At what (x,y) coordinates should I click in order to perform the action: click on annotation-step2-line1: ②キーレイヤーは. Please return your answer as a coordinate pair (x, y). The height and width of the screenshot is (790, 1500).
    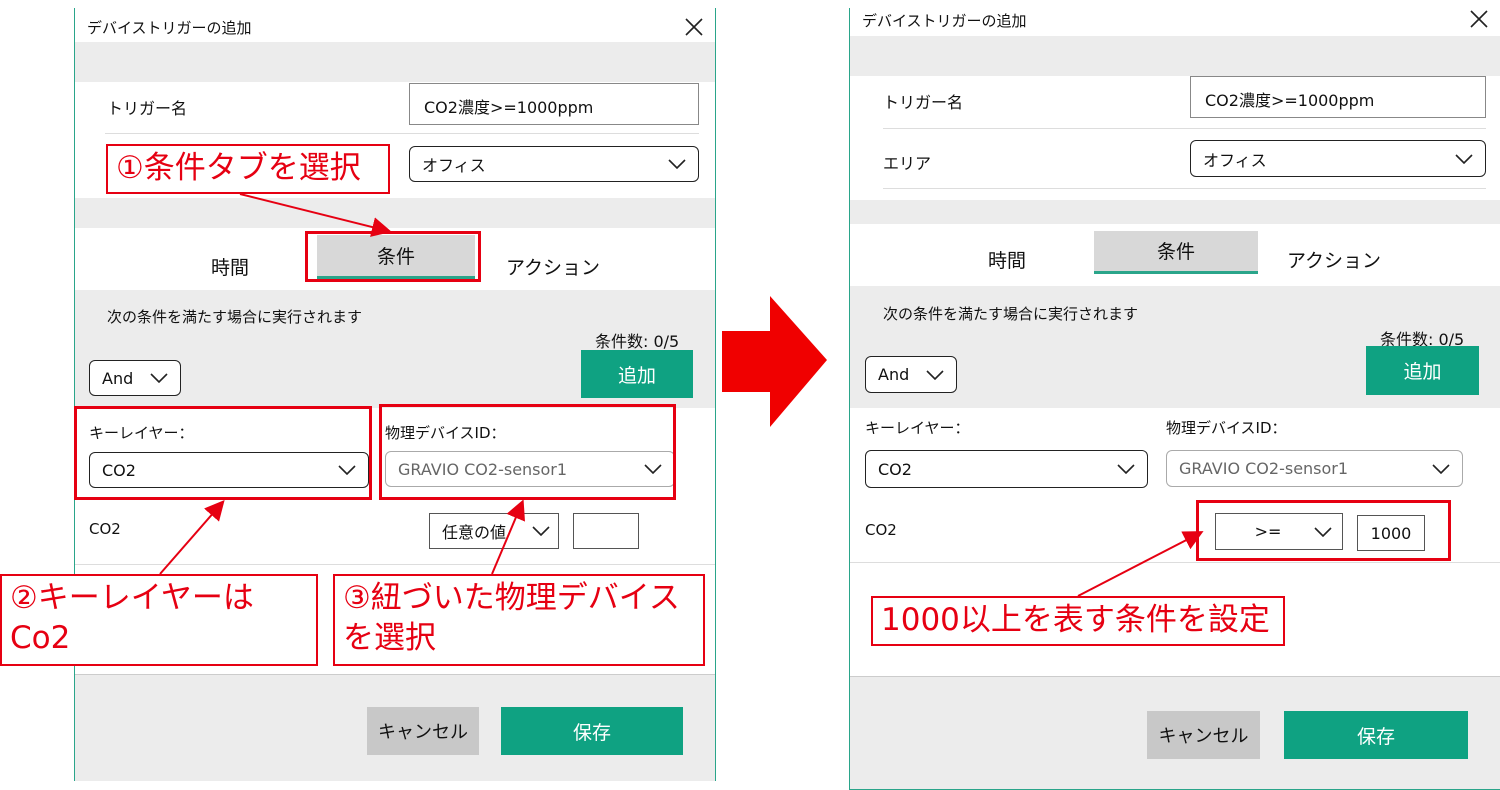
    Looking at the image, I should click on (132, 598).